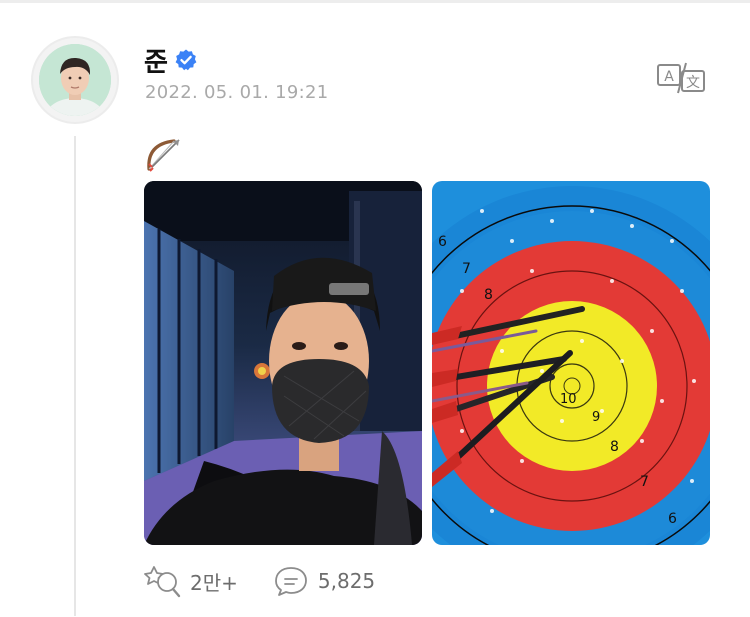  I want to click on author-name: 준, so click(156, 60).